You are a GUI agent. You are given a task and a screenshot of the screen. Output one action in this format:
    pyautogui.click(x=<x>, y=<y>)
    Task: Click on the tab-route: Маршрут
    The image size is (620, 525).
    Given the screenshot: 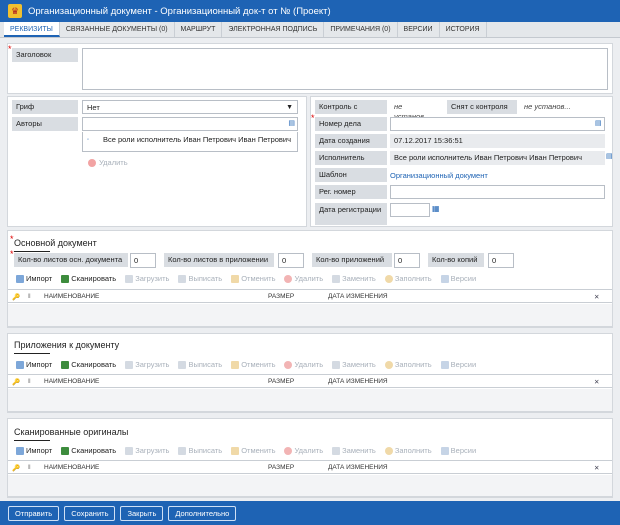 What is the action you would take?
    pyautogui.click(x=199, y=29)
    